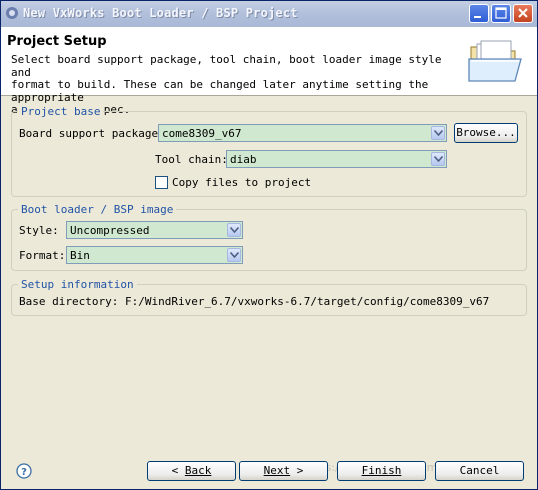  What do you see at coordinates (243, 159) in the screenshot?
I see `toolchain-select-value: diab` at bounding box center [243, 159].